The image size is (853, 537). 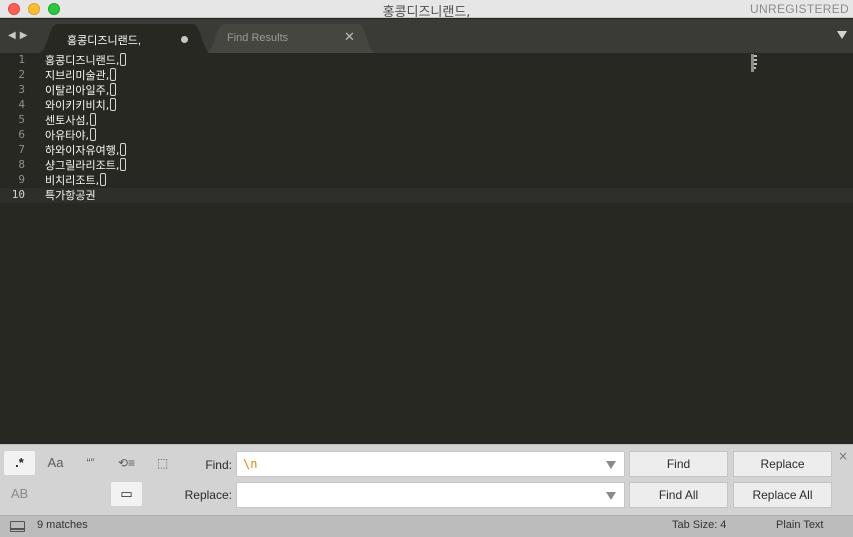 I want to click on code-line: 특가항공권, so click(x=70, y=195).